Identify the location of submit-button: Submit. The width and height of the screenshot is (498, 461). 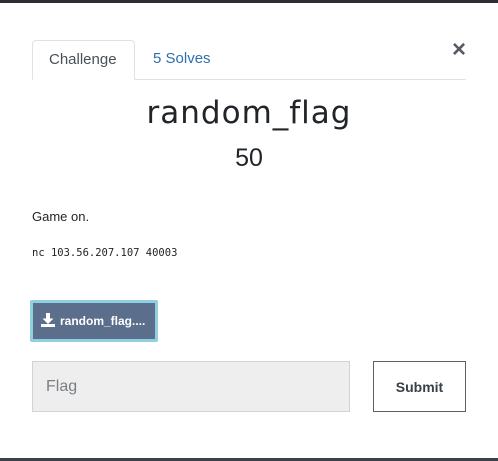
(419, 386).